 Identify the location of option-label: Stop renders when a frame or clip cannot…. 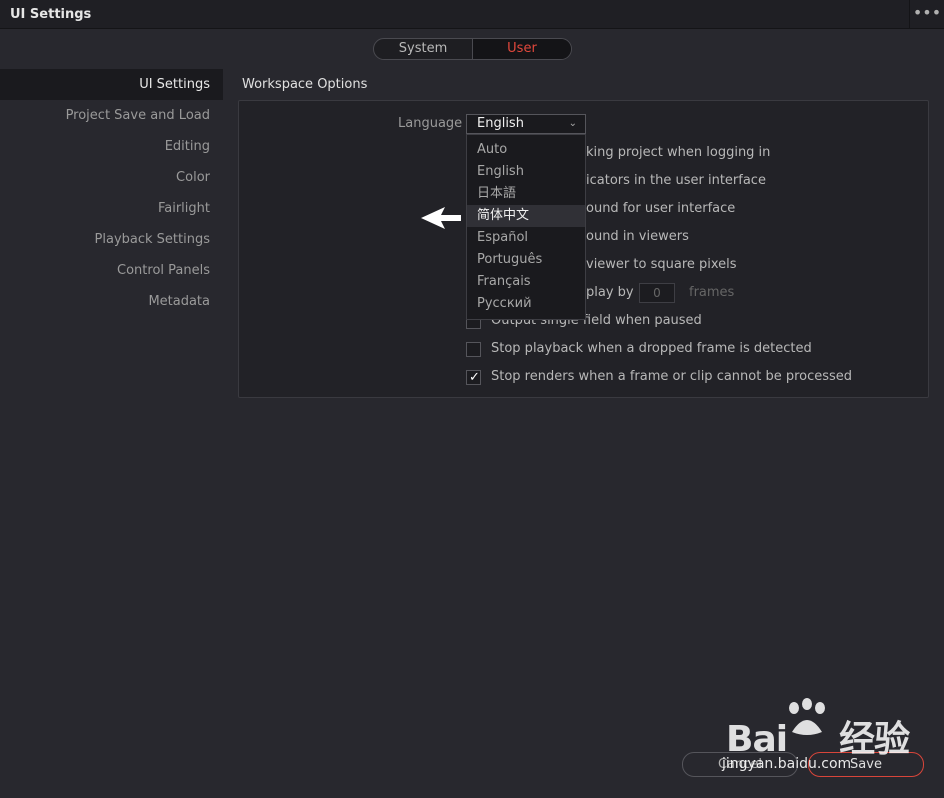
(672, 376).